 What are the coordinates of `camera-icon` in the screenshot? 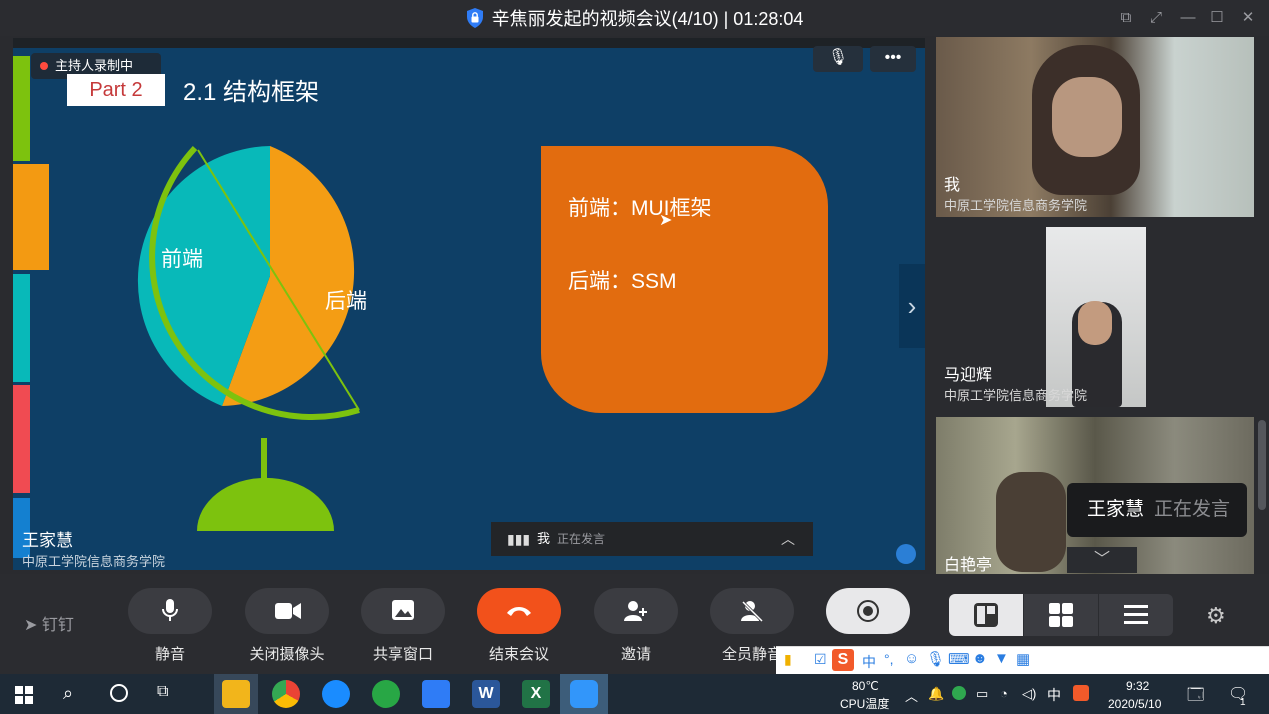 It's located at (288, 611).